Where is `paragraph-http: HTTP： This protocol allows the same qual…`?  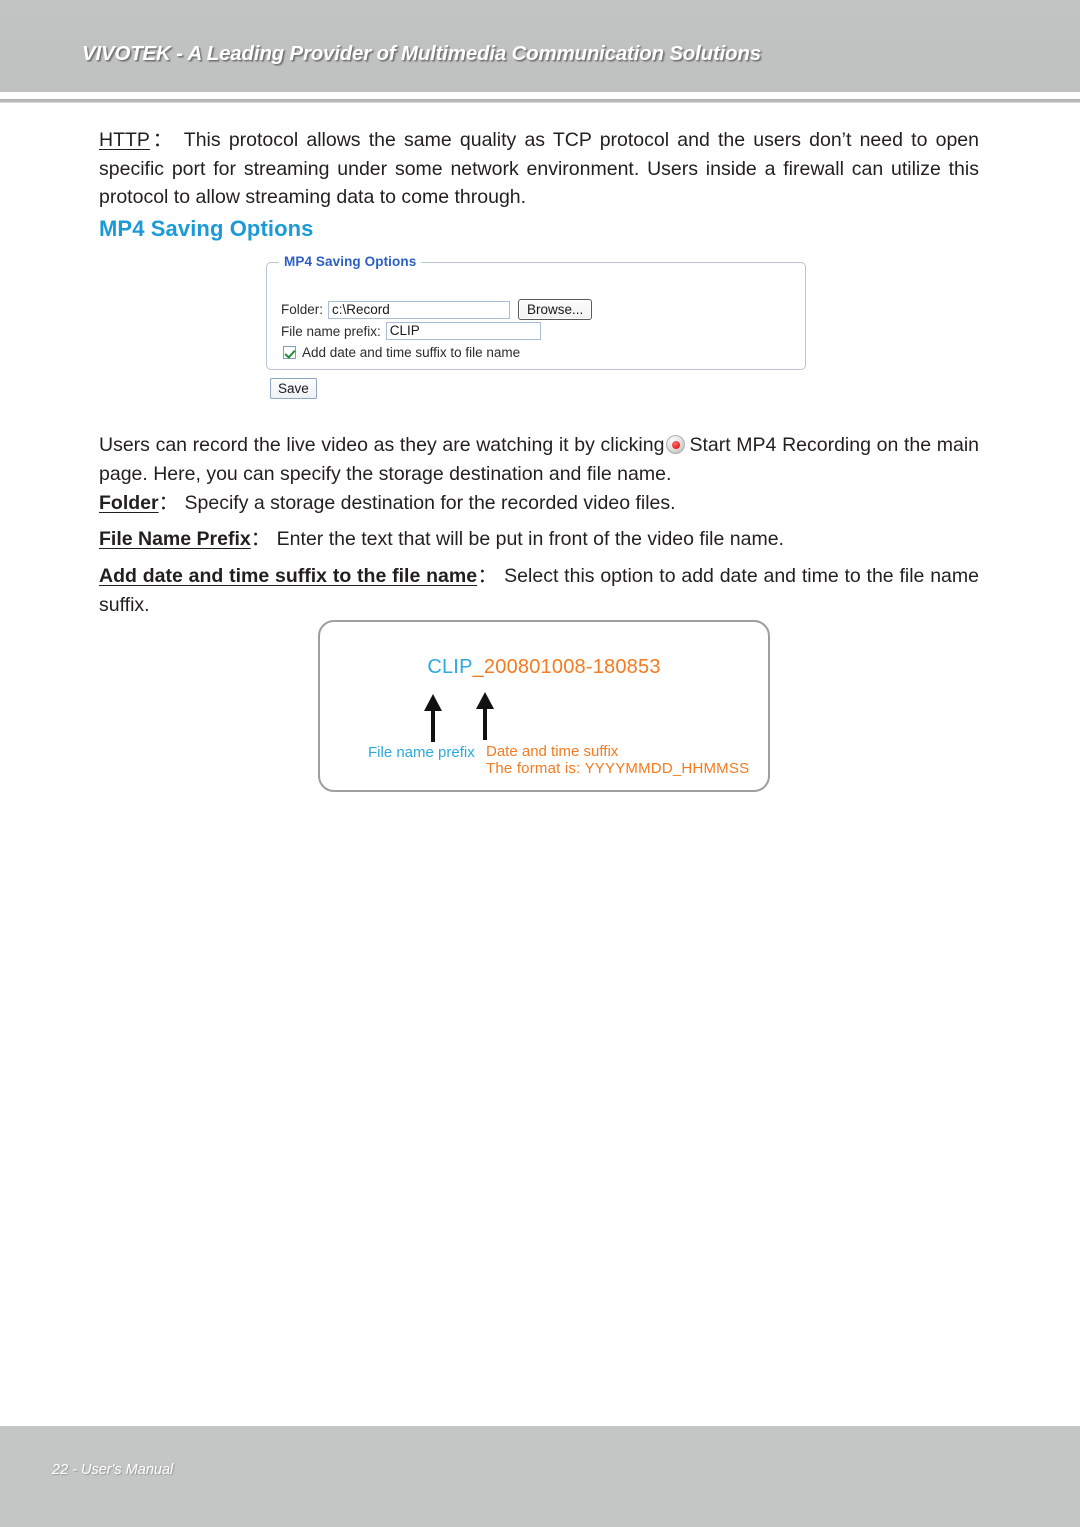
paragraph-http: HTTP： This protocol allows the same qual… is located at coordinates (539, 169).